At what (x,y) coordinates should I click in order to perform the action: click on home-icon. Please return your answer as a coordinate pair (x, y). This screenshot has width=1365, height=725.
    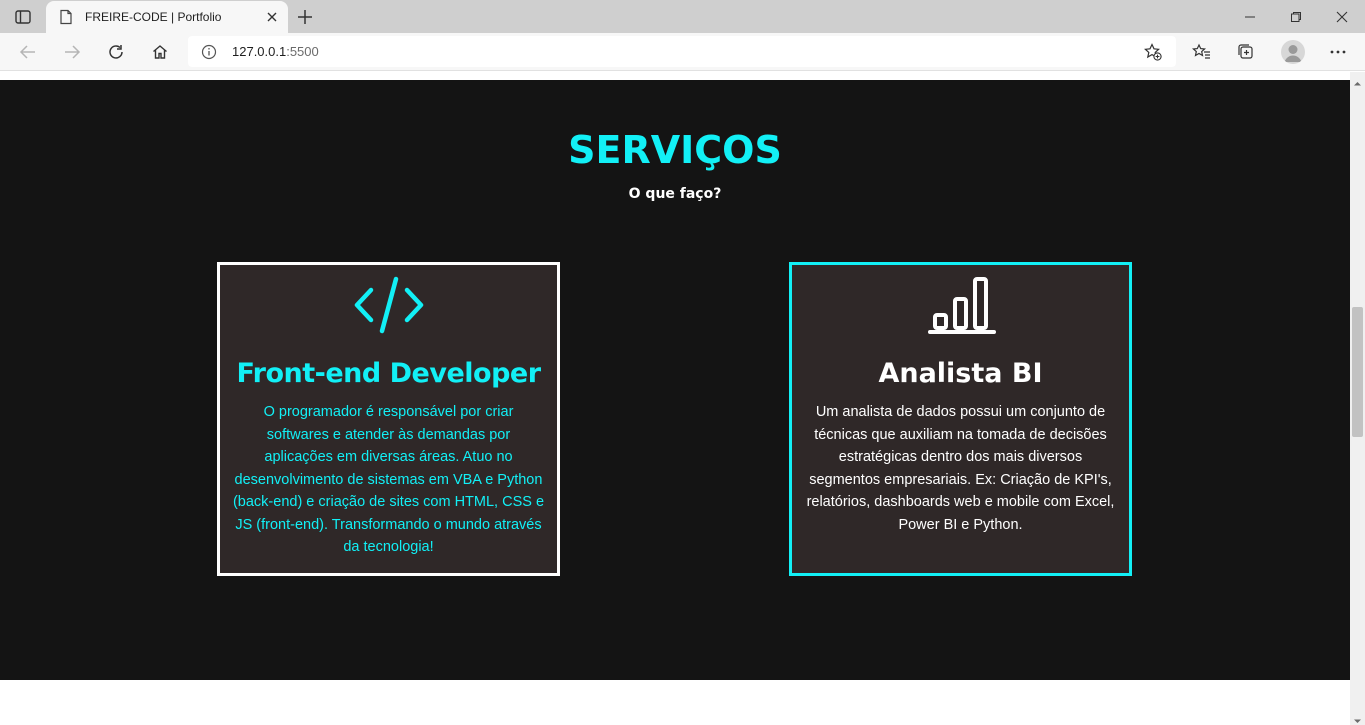
    Looking at the image, I should click on (160, 52).